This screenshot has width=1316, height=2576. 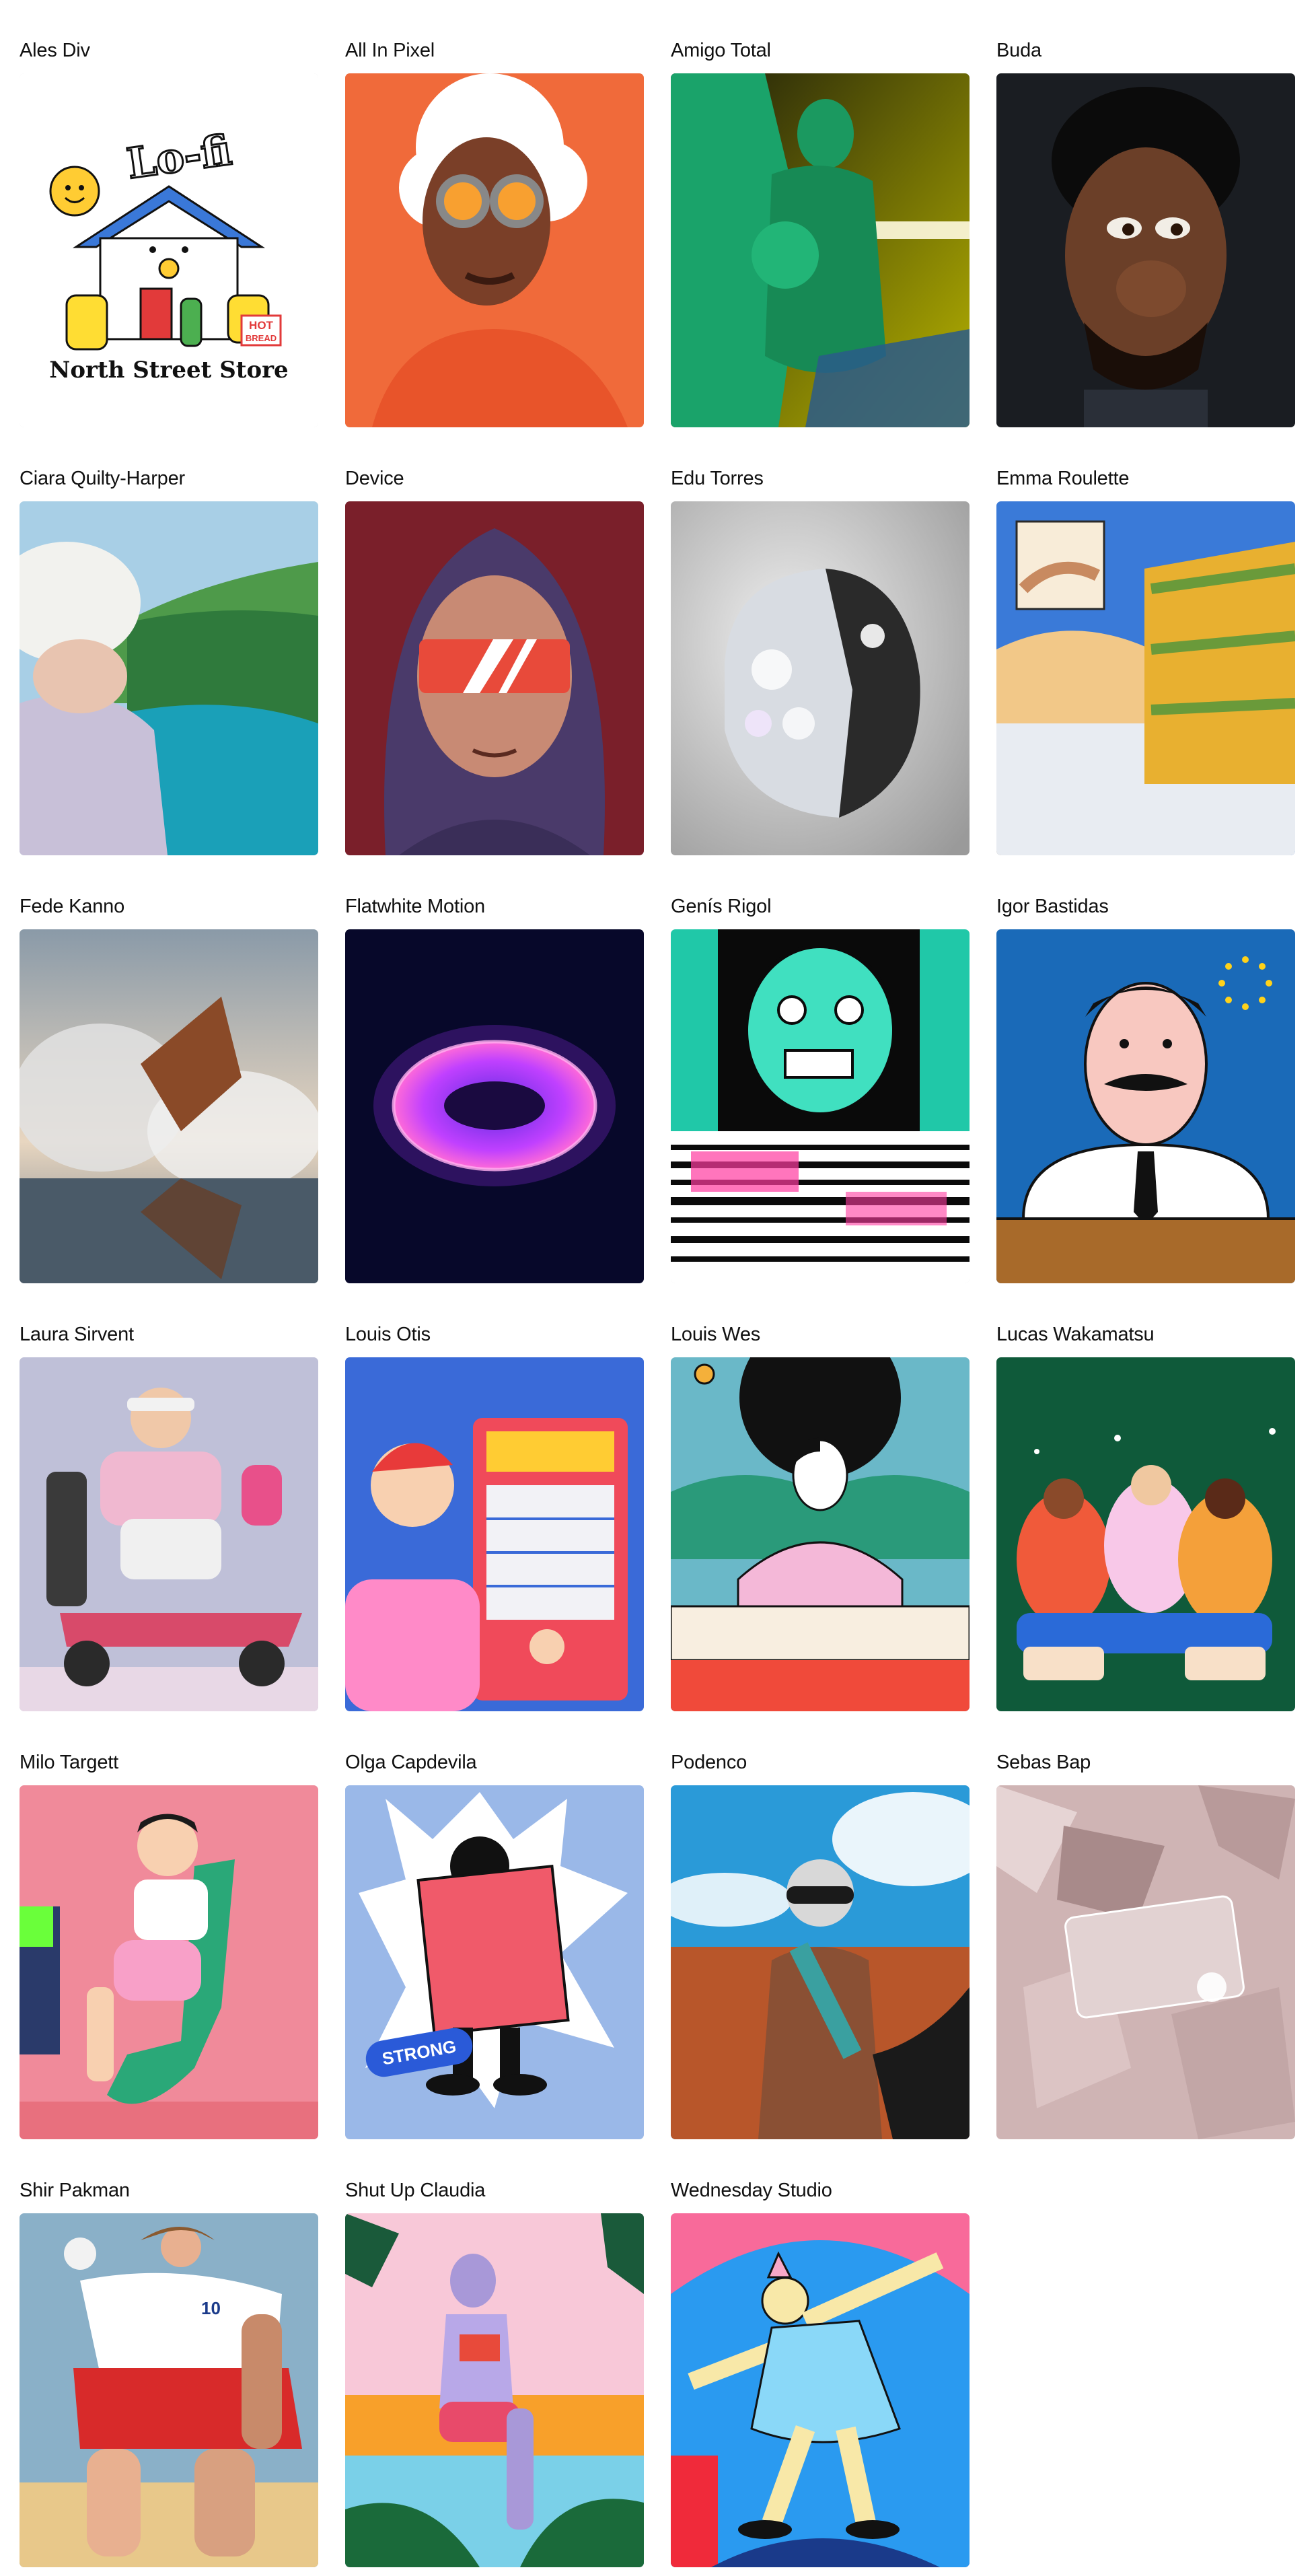 I want to click on artwork-thumbnail: 10, so click(x=169, y=2390).